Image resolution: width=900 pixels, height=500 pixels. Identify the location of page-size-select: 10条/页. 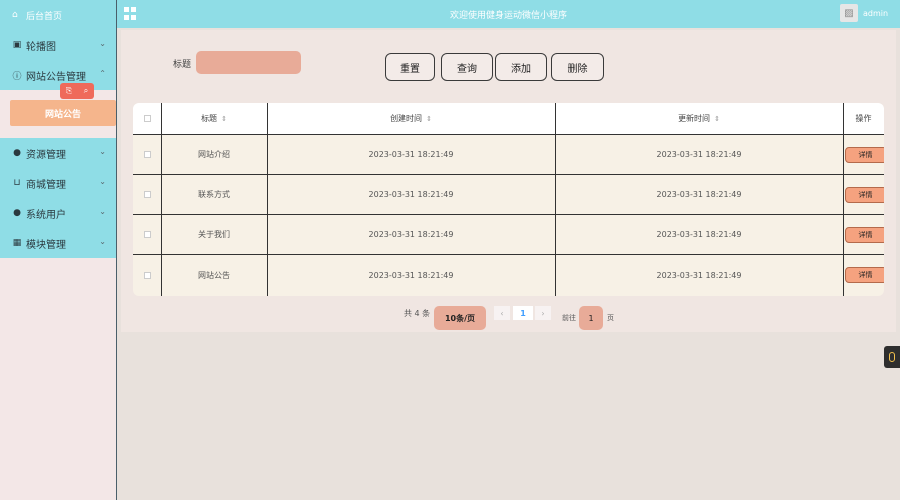
(460, 318).